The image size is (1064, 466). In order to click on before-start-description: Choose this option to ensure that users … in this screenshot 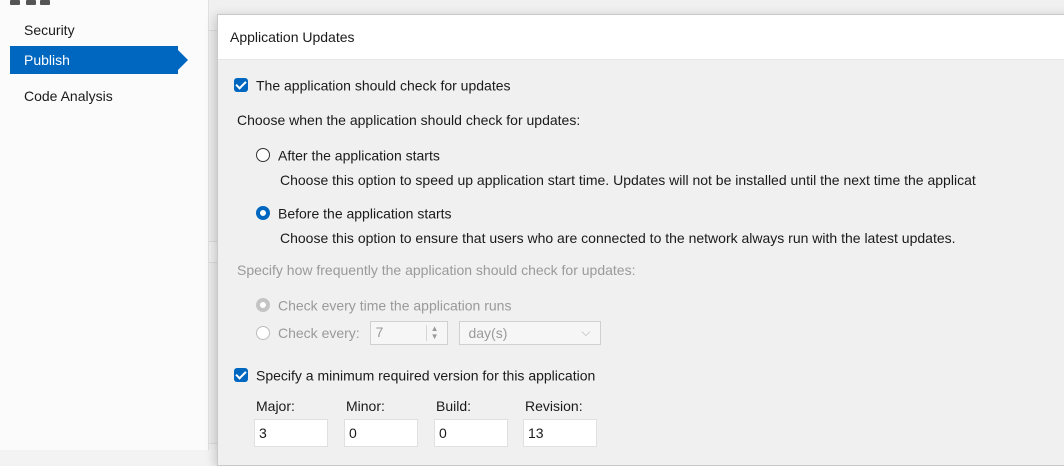, I will do `click(618, 238)`.